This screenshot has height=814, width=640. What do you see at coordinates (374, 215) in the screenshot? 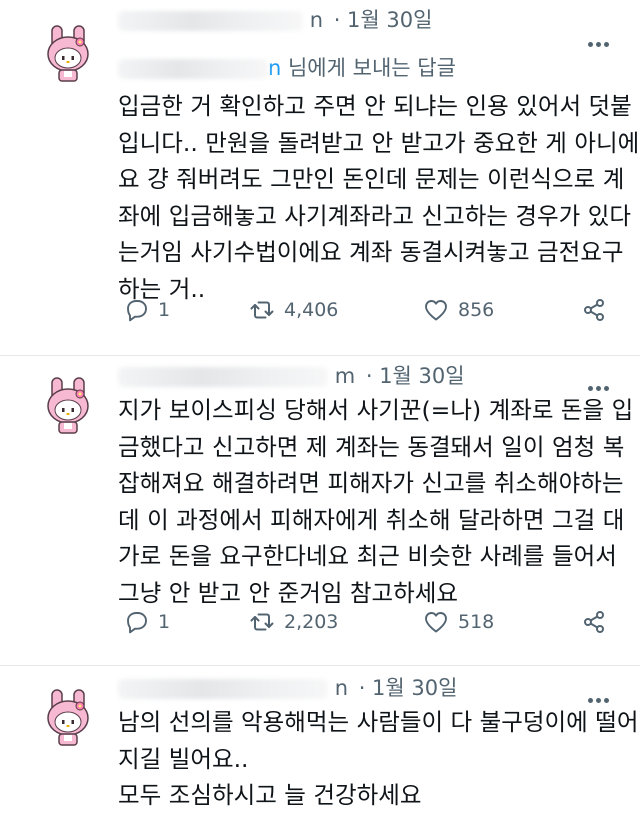
I see `text-line: 좌에 입금해놓고 사기계좌라고 신고하는 경우가 있다` at bounding box center [374, 215].